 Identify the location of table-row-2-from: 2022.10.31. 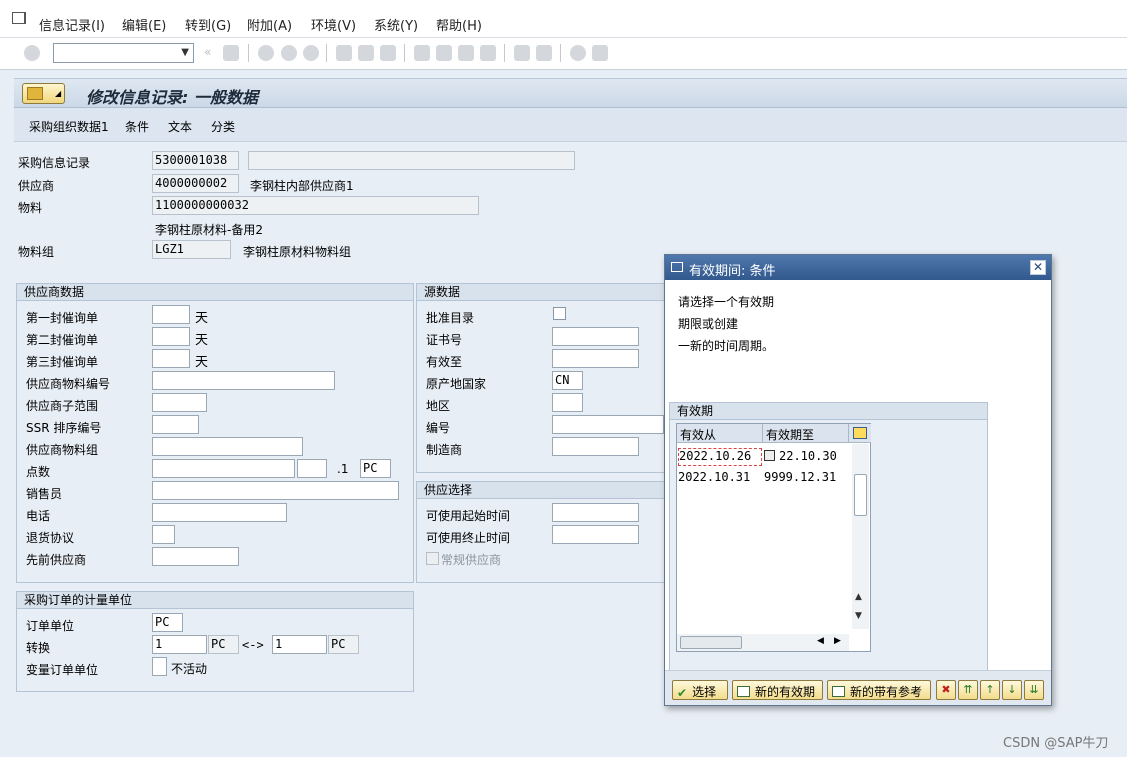
(714, 477).